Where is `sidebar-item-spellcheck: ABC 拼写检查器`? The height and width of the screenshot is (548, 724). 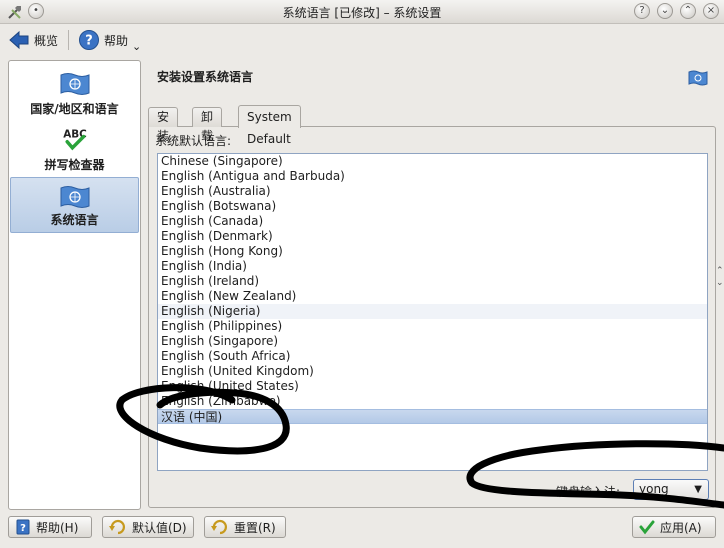 sidebar-item-spellcheck: ABC 拼写检查器 is located at coordinates (74, 149).